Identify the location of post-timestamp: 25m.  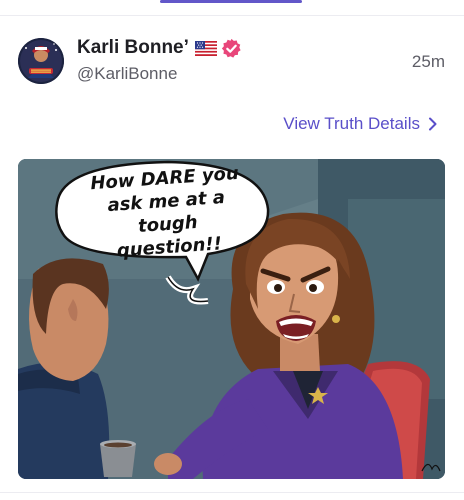
(428, 61).